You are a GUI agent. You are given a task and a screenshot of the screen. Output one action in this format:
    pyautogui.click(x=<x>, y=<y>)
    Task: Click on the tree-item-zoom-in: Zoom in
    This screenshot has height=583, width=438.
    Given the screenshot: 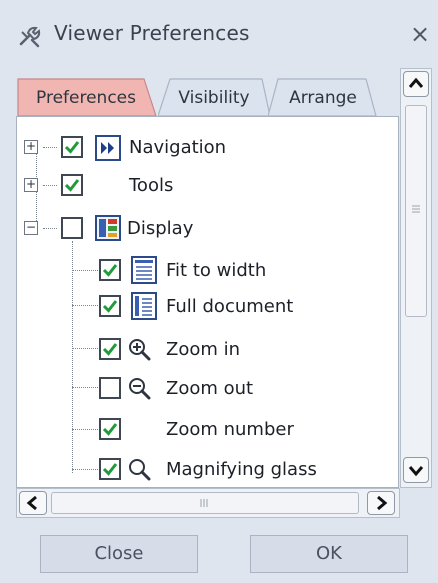 What is the action you would take?
    pyautogui.click(x=207, y=349)
    